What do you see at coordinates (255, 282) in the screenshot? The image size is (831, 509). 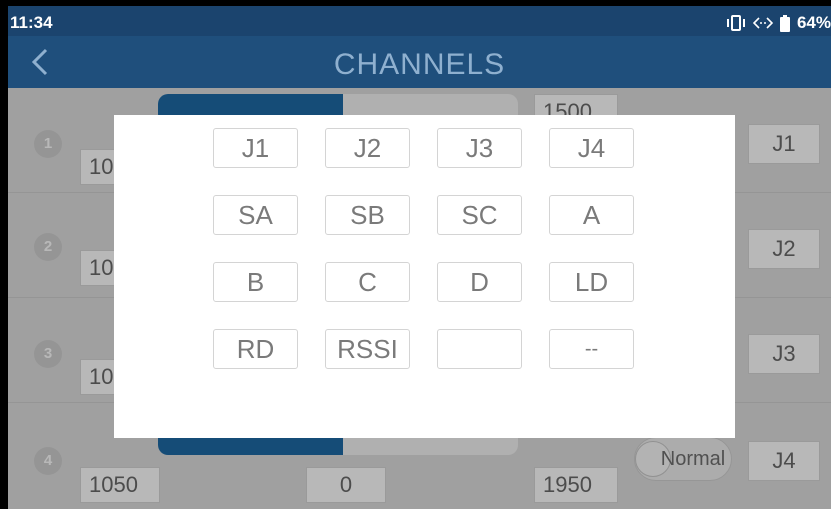 I see `source-option: B` at bounding box center [255, 282].